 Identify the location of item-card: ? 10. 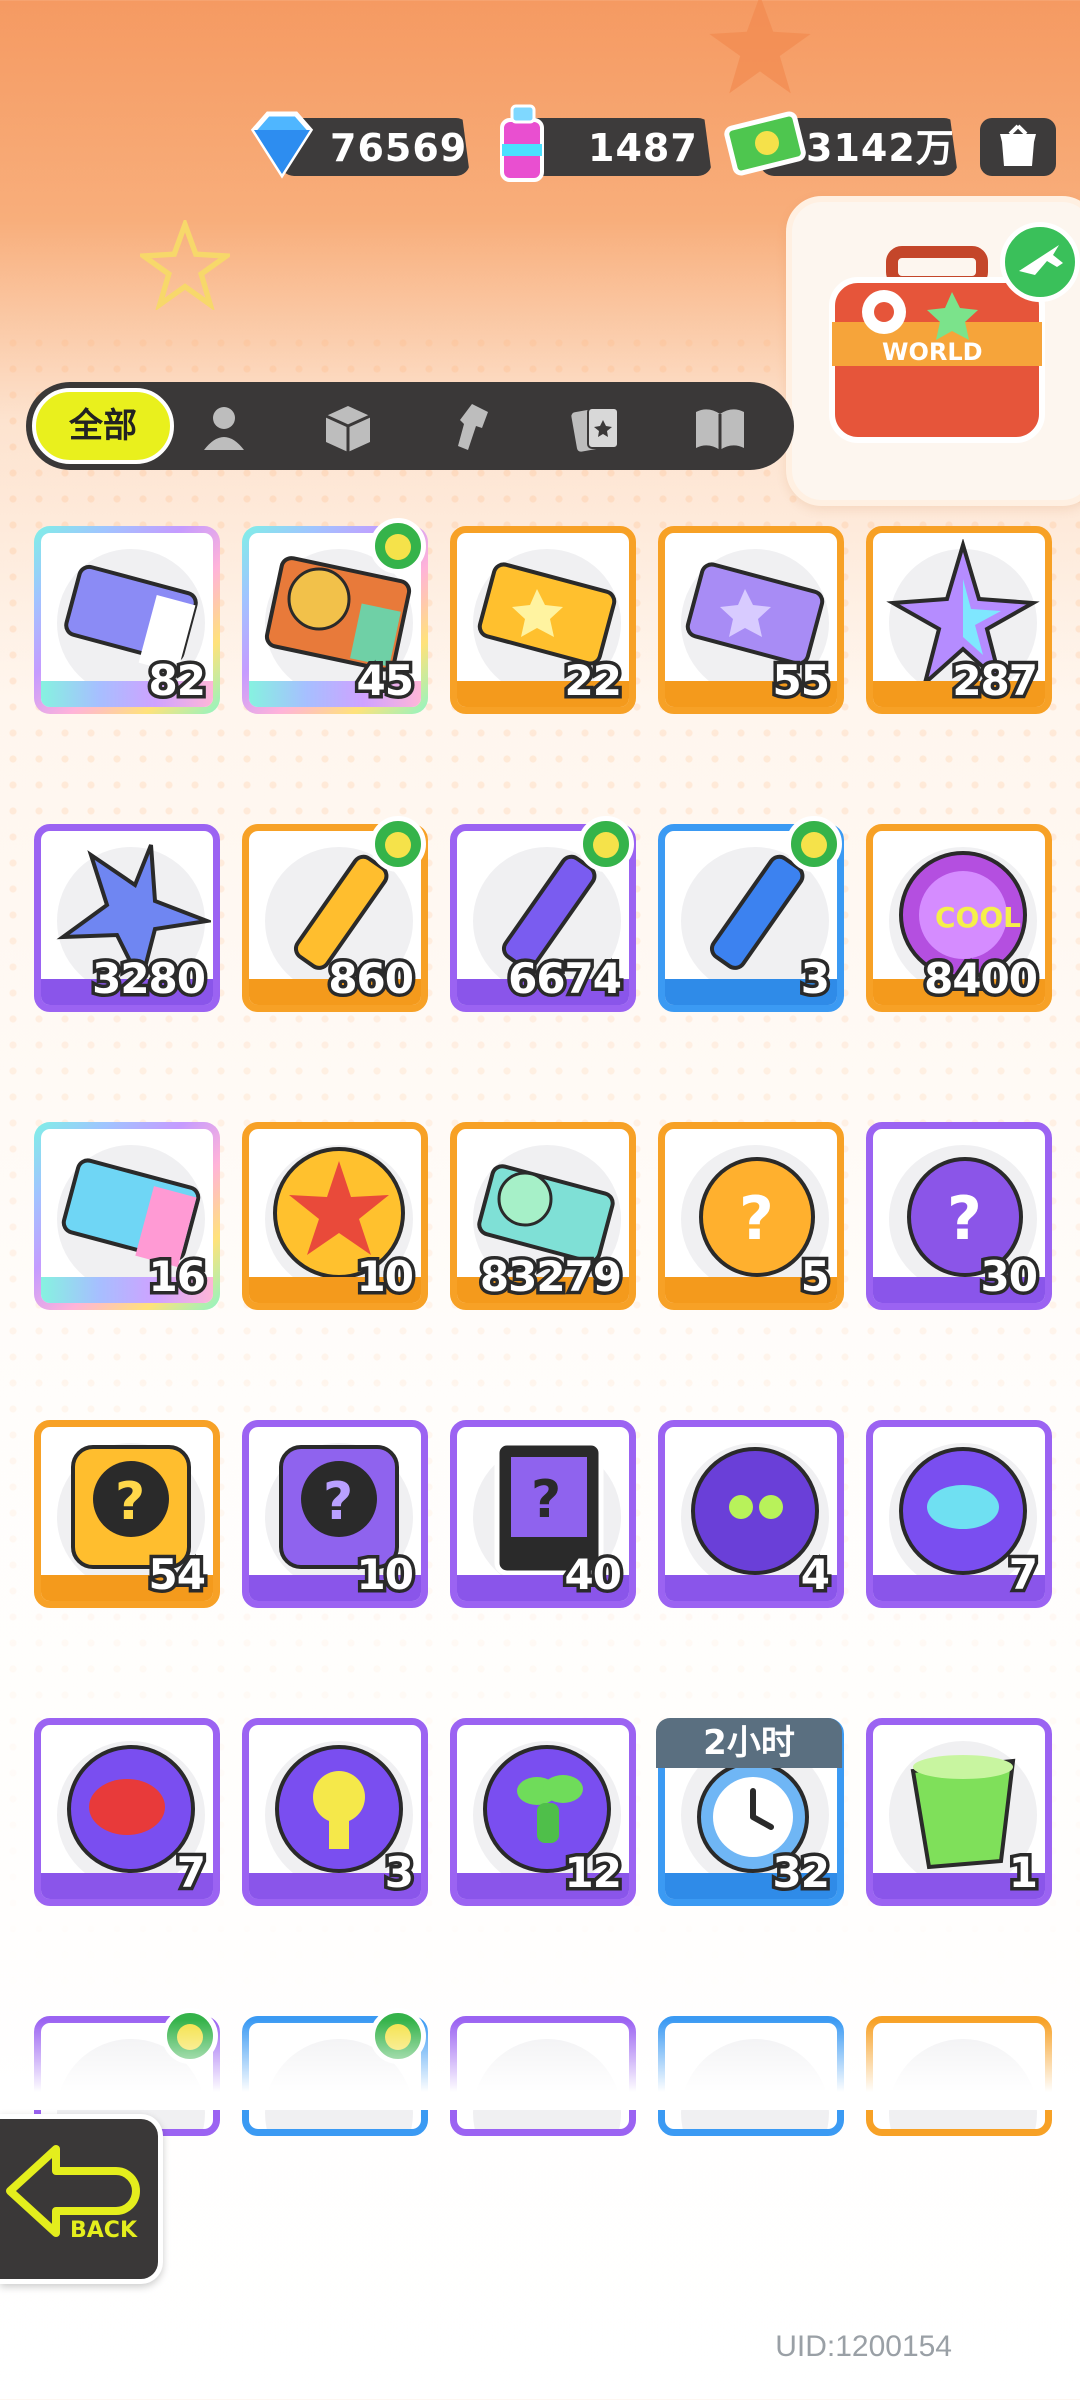
(335, 1514).